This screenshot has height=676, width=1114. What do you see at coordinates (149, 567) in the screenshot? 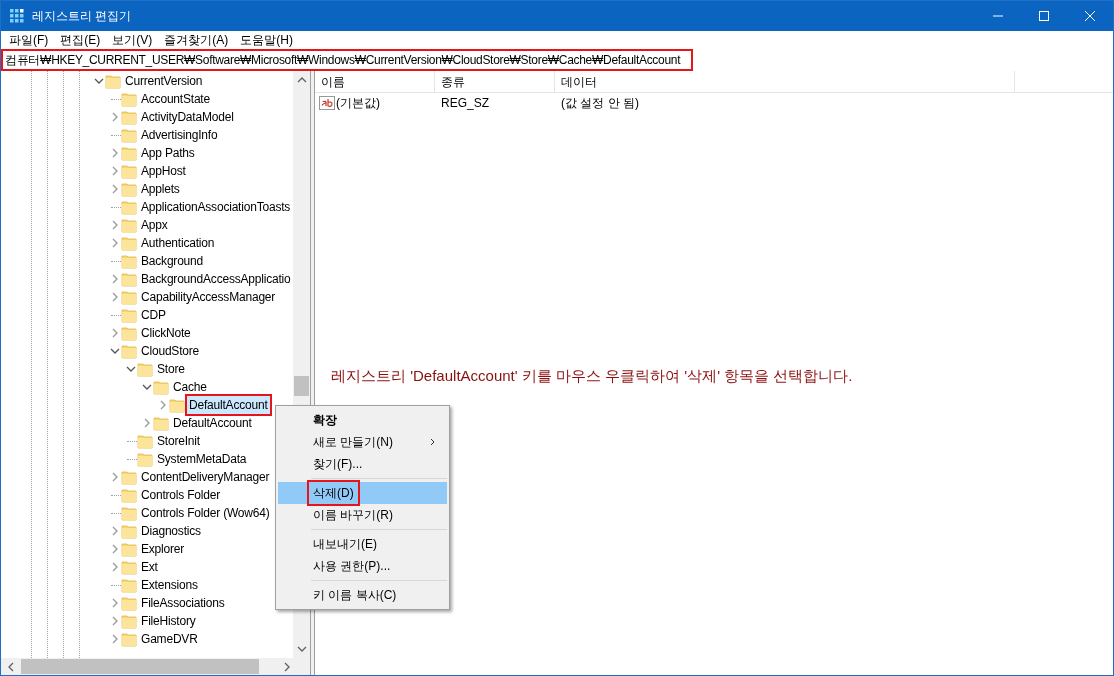
I see `tree-item: Ext` at bounding box center [149, 567].